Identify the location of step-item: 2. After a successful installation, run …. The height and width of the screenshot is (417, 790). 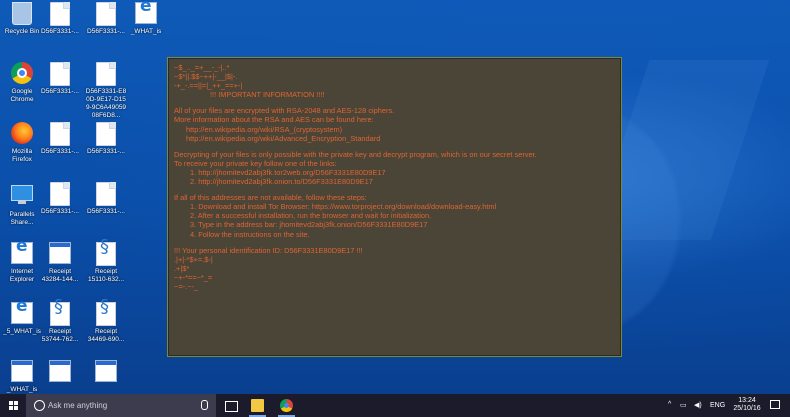
(311, 216).